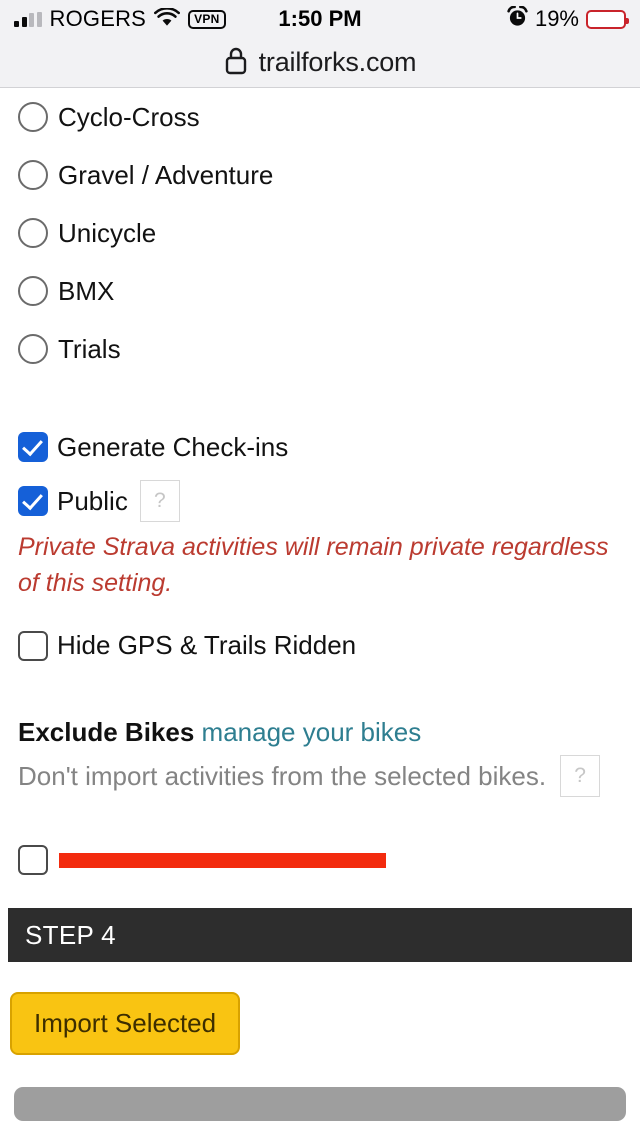 Image resolution: width=640 pixels, height=1136 pixels. I want to click on bike-list-item, so click(320, 860).